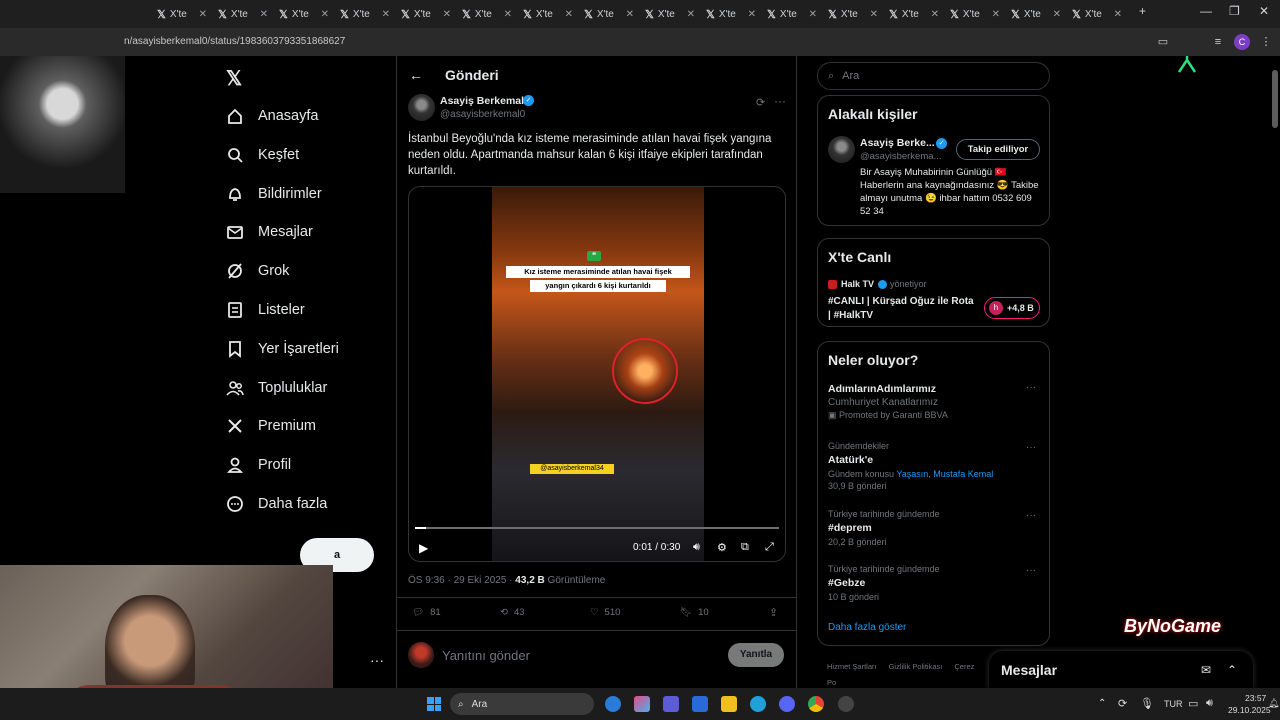 The height and width of the screenshot is (720, 1280). I want to click on live-viewers-pill: h +4,8 B, so click(1012, 308).